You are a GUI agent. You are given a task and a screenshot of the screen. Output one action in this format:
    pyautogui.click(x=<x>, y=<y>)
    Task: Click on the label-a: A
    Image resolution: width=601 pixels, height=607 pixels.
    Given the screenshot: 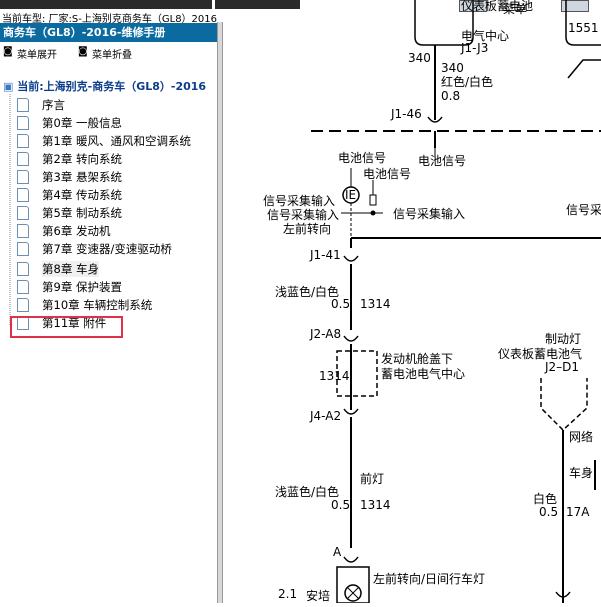 What is the action you would take?
    pyautogui.click(x=337, y=552)
    